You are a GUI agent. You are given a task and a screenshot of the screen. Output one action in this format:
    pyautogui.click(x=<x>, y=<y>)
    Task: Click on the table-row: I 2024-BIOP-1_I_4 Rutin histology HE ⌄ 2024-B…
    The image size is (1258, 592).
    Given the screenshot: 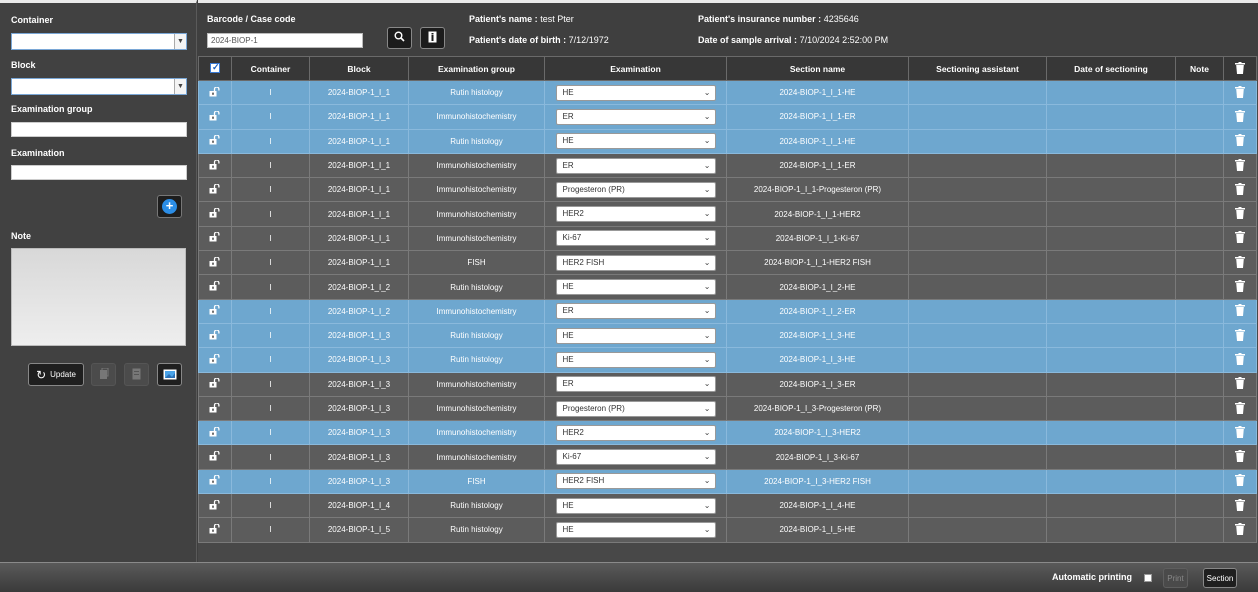 What is the action you would take?
    pyautogui.click(x=727, y=506)
    